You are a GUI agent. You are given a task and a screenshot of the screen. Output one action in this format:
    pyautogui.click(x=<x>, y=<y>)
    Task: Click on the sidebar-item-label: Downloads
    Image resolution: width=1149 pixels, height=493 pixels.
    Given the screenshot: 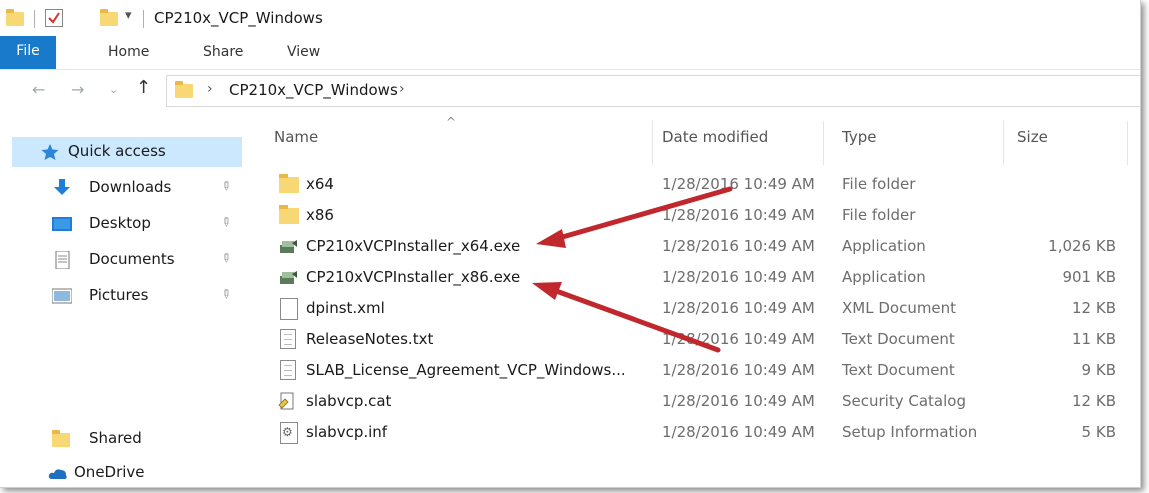 What is the action you would take?
    pyautogui.click(x=130, y=187)
    